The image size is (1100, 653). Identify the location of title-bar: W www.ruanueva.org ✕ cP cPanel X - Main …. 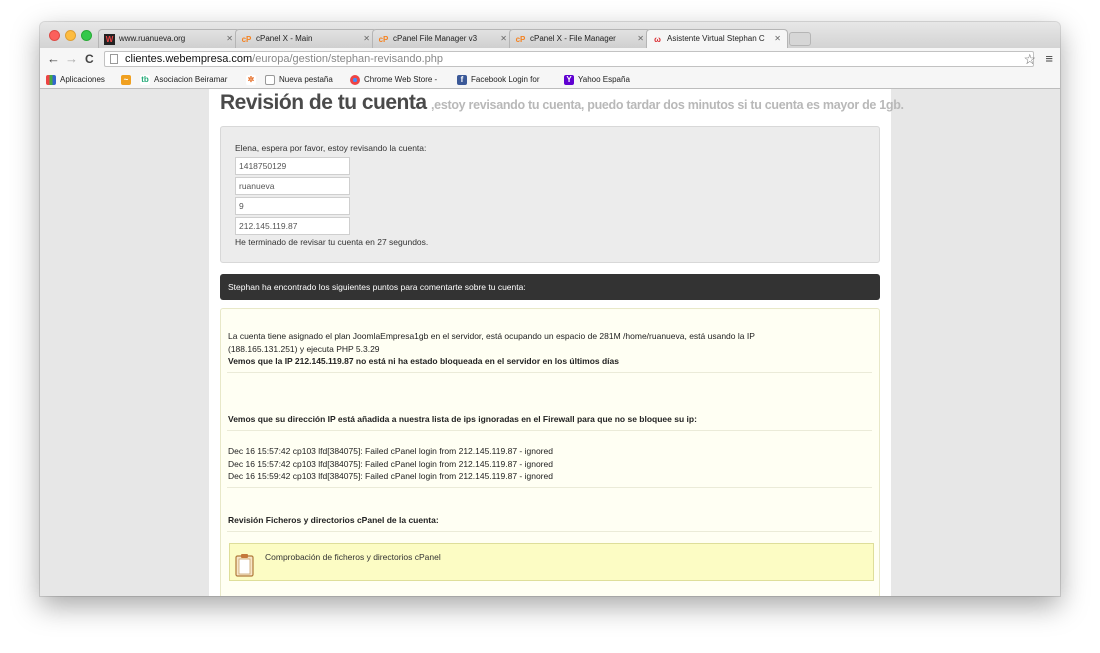
(550, 35).